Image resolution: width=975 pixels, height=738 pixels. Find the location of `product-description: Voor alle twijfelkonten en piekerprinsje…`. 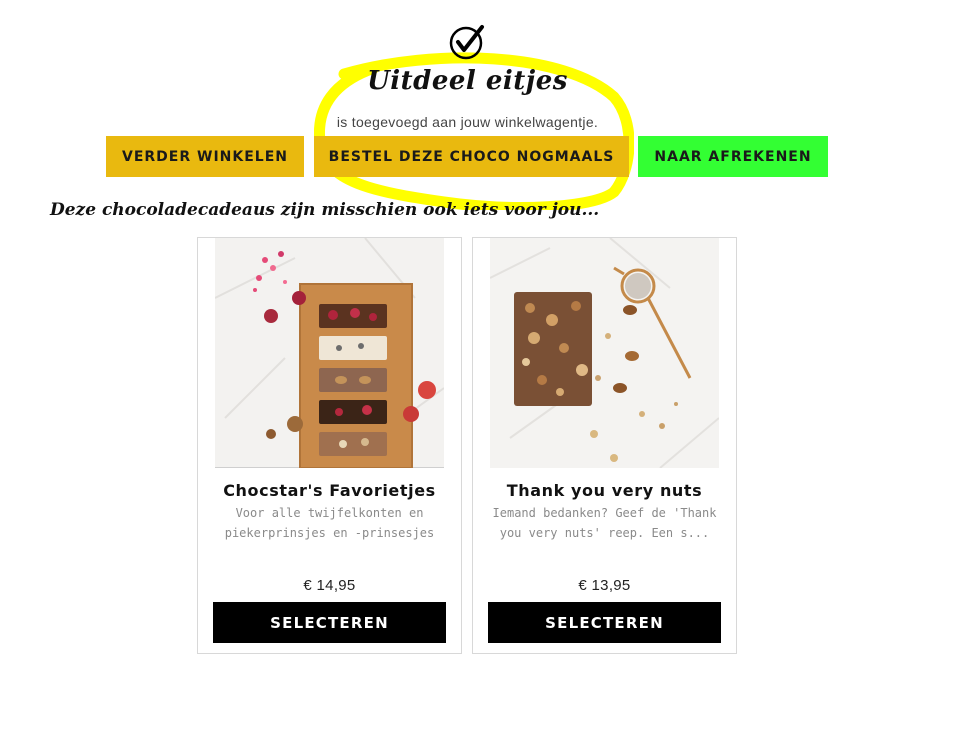

product-description: Voor alle twijfelkonten en piekerprinsje… is located at coordinates (329, 523).